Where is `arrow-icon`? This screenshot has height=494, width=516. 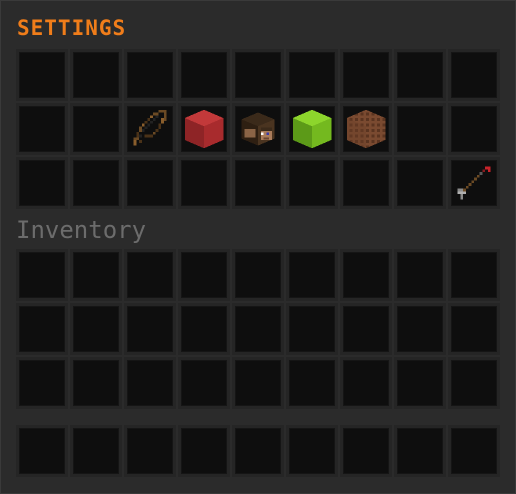 arrow-icon is located at coordinates (474, 183).